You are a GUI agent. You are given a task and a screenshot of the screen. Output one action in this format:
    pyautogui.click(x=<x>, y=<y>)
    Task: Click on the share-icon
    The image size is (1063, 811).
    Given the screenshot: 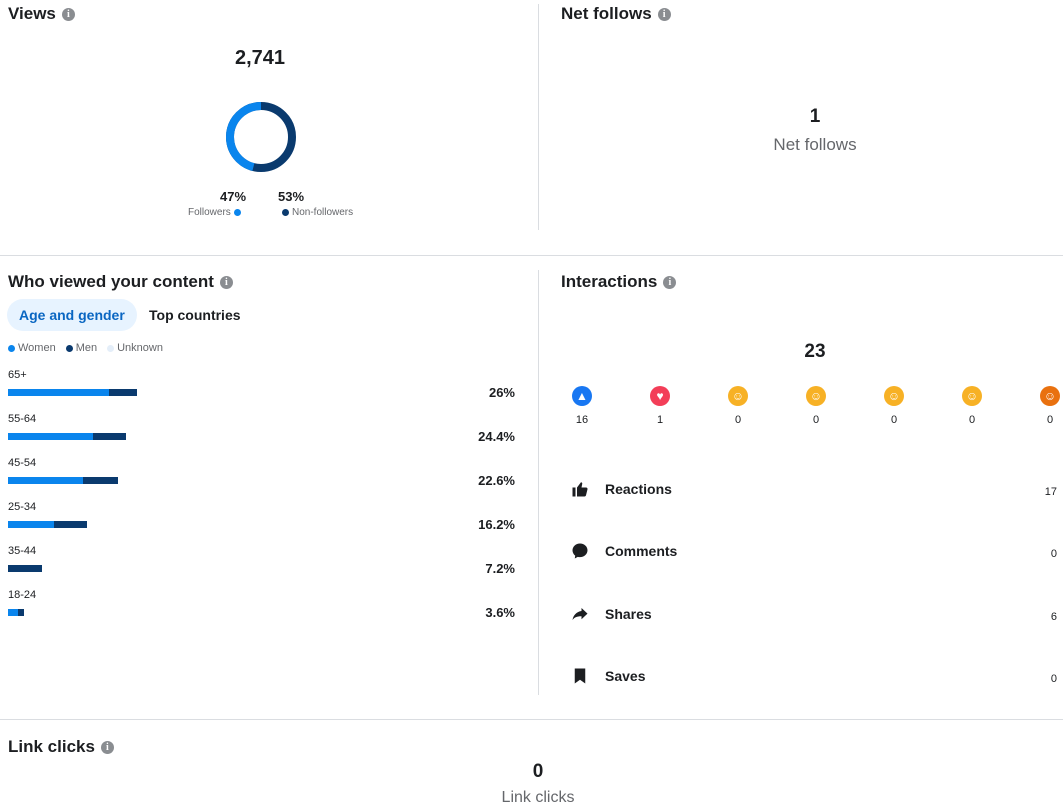 What is the action you would take?
    pyautogui.click(x=580, y=614)
    